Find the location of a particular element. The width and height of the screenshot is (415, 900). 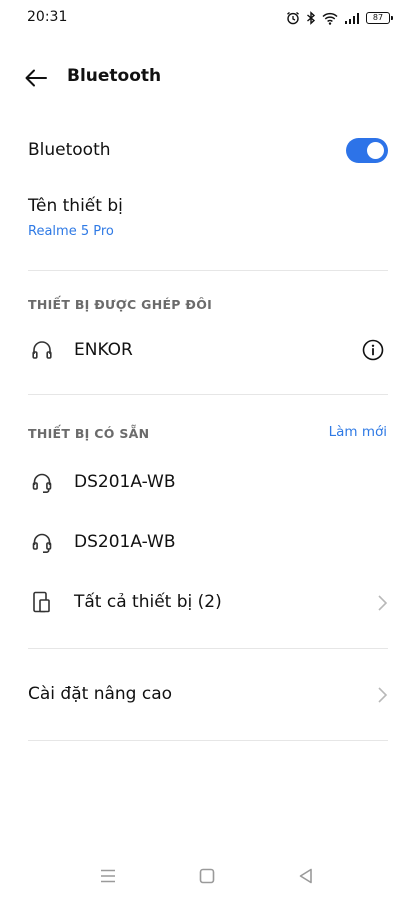

device-info-button is located at coordinates (373, 350).